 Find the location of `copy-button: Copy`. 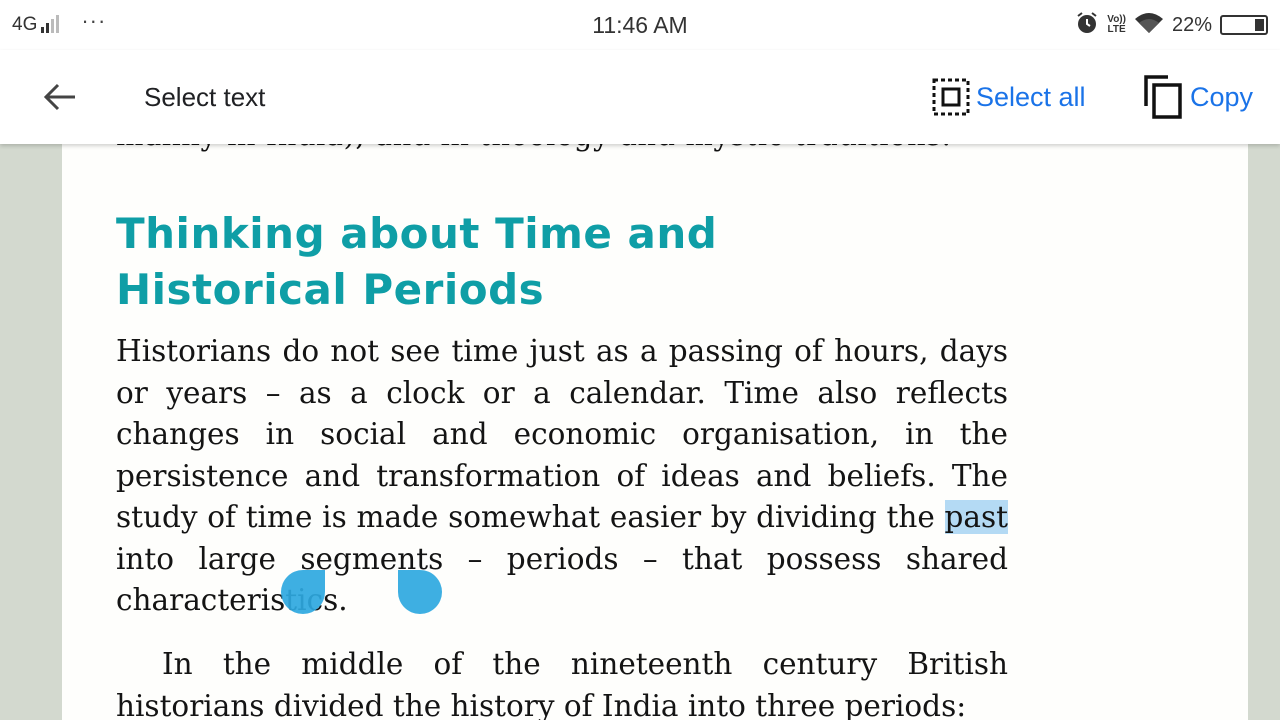

copy-button: Copy is located at coordinates (1197, 97).